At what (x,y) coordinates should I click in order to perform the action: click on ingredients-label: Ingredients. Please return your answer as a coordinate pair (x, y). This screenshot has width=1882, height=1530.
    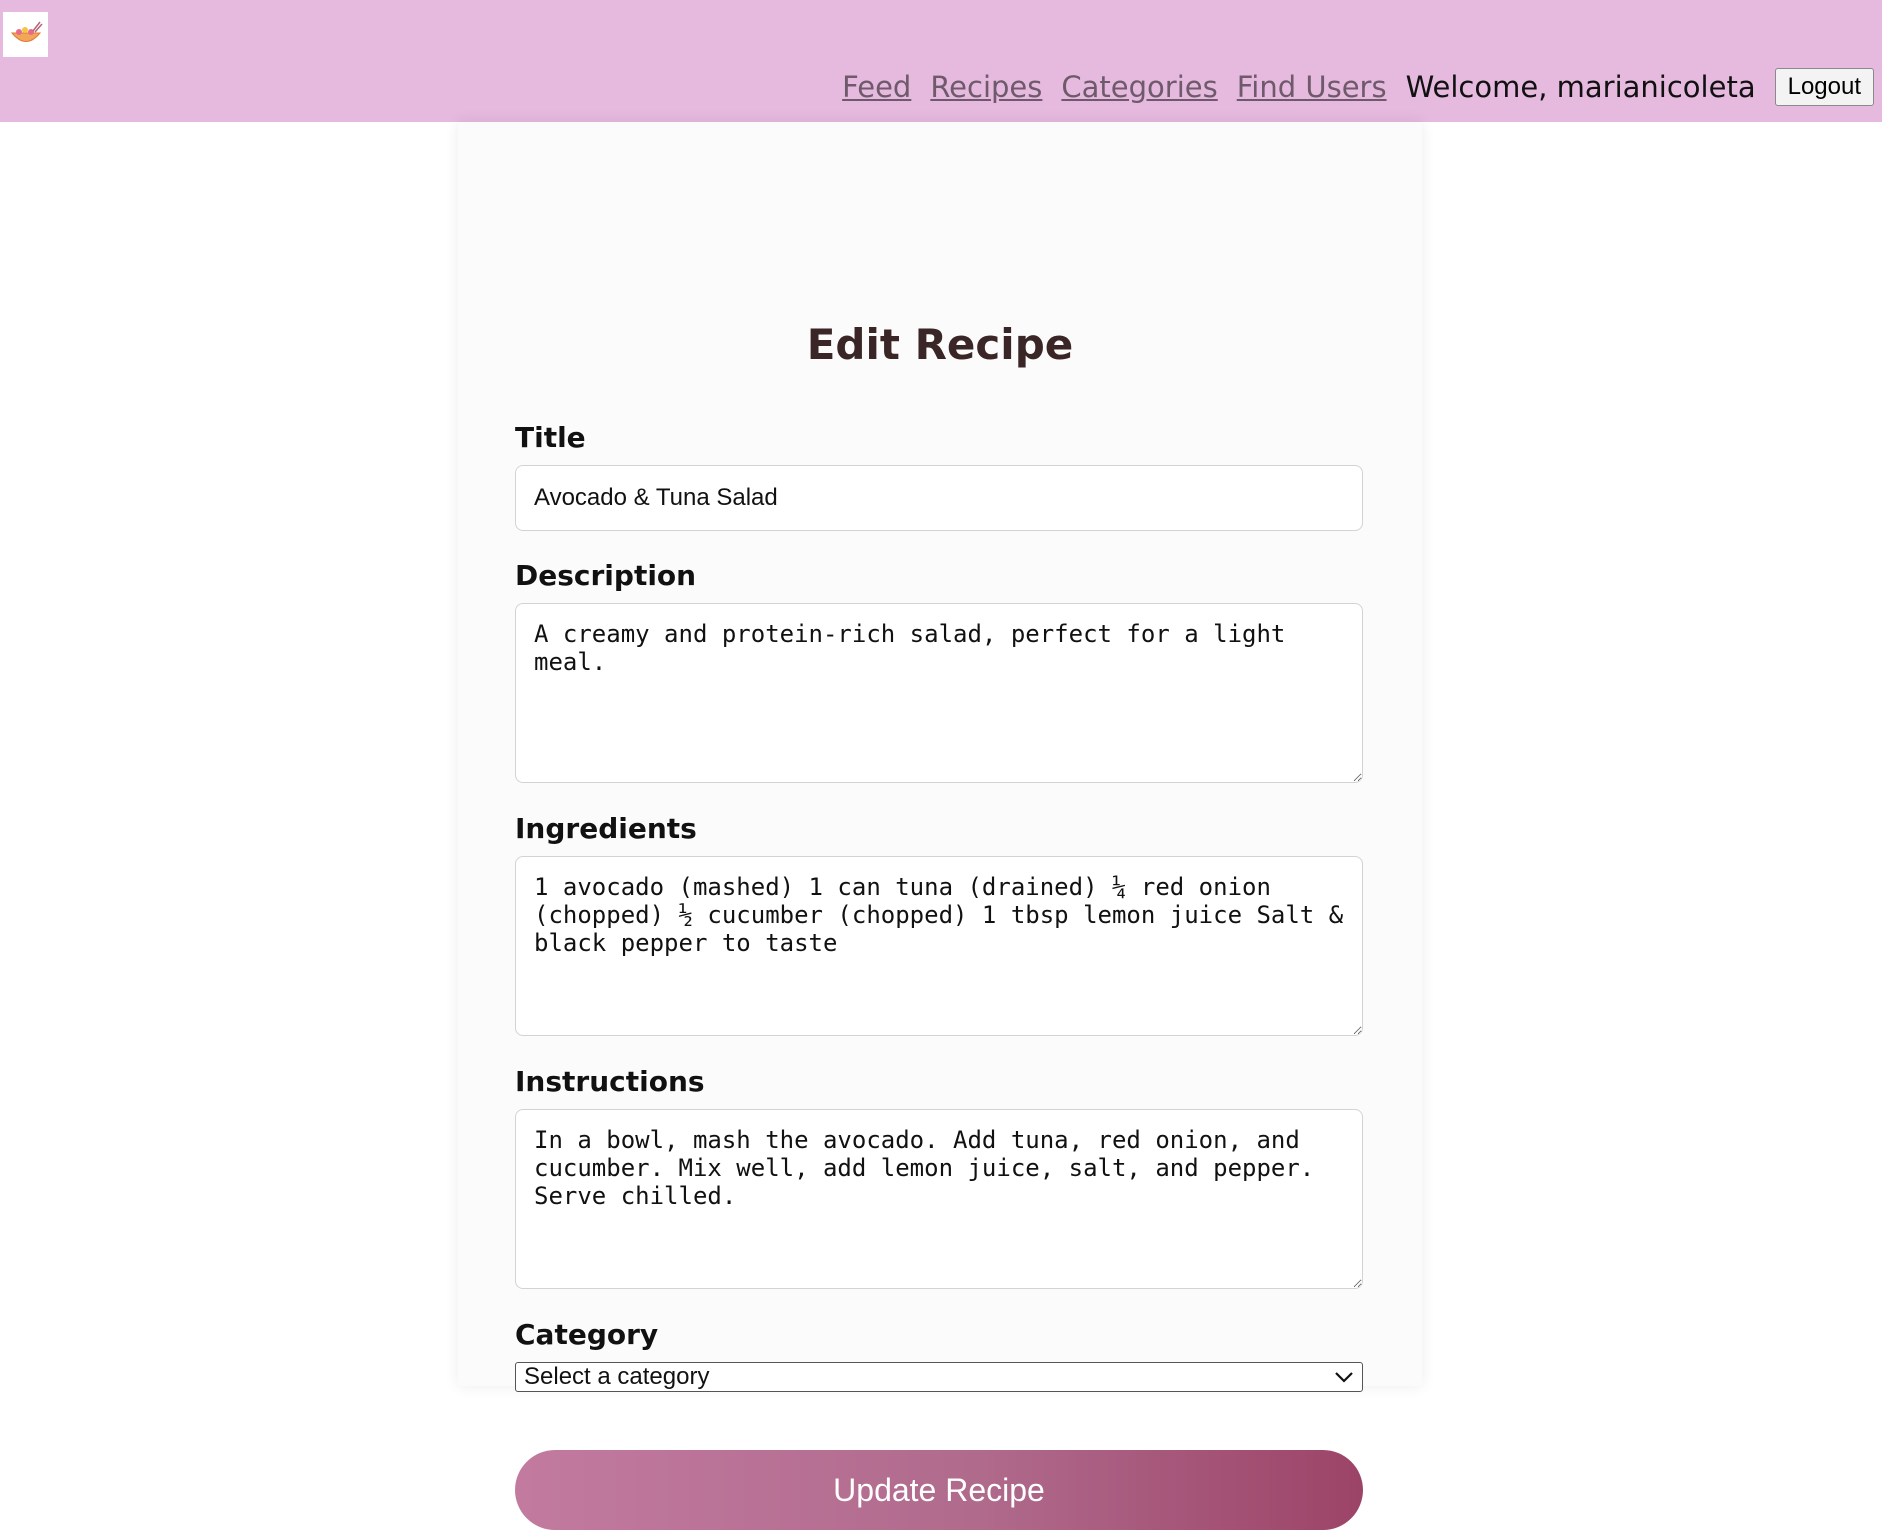
    Looking at the image, I should click on (606, 828).